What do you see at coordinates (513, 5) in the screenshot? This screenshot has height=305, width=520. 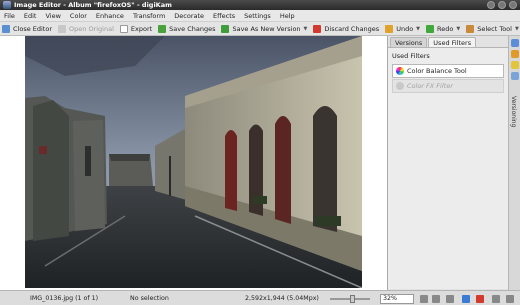 I see `close-window-button` at bounding box center [513, 5].